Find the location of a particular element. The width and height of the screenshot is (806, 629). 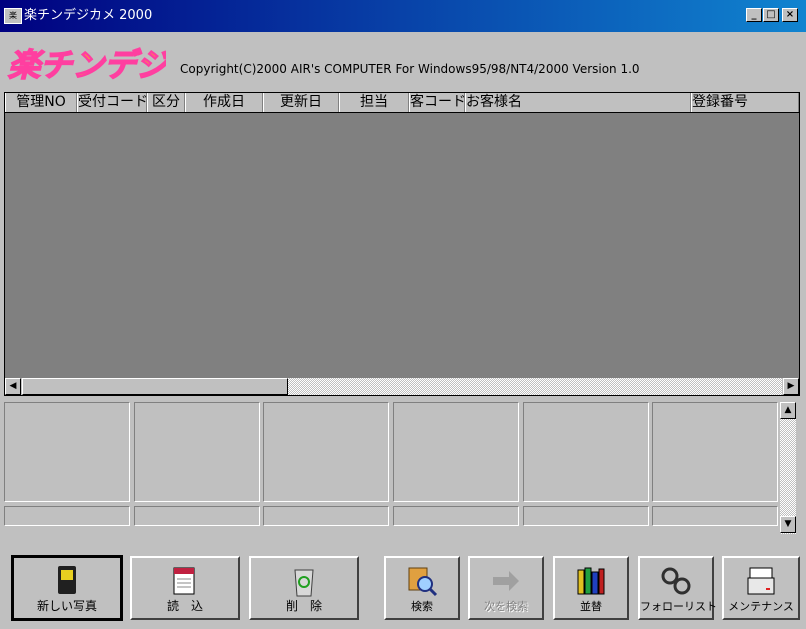

search-button: 検索 is located at coordinates (422, 588).